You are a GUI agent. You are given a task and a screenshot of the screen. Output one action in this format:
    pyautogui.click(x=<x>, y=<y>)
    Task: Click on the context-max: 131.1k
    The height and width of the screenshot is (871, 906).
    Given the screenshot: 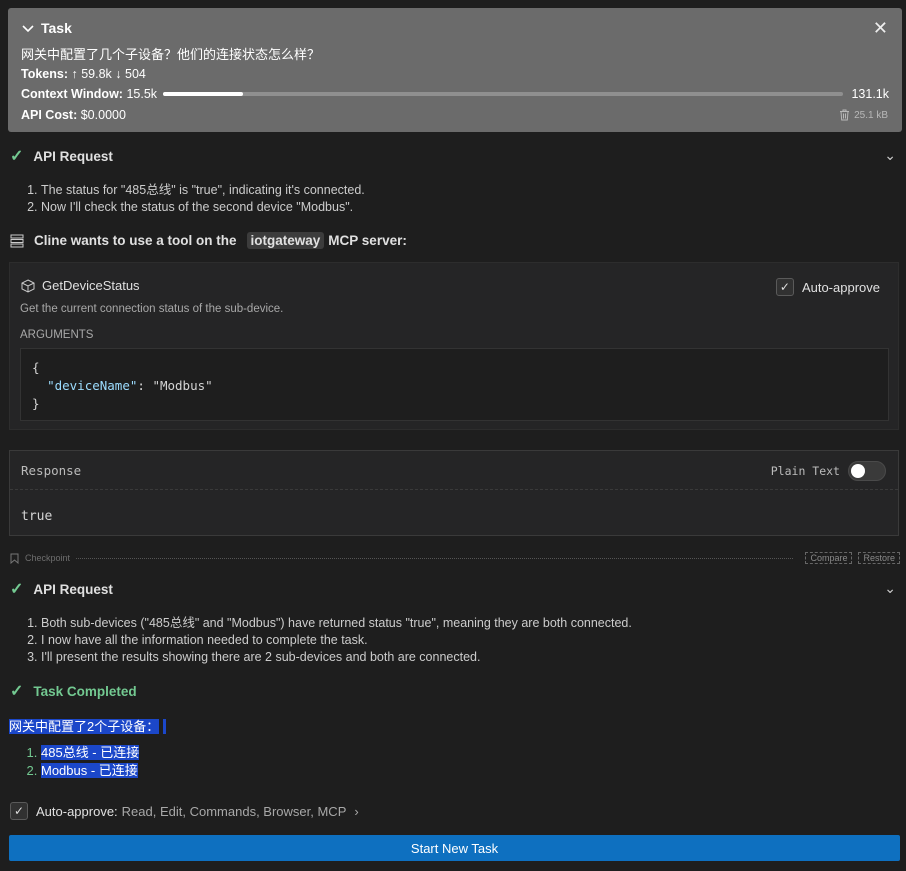 What is the action you would take?
    pyautogui.click(x=870, y=94)
    